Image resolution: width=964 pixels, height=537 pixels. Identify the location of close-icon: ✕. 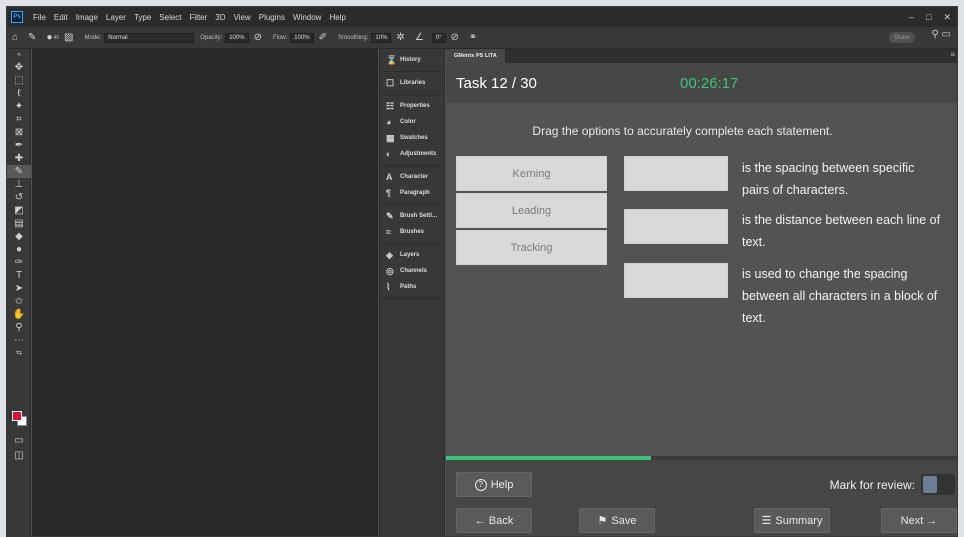
(947, 17).